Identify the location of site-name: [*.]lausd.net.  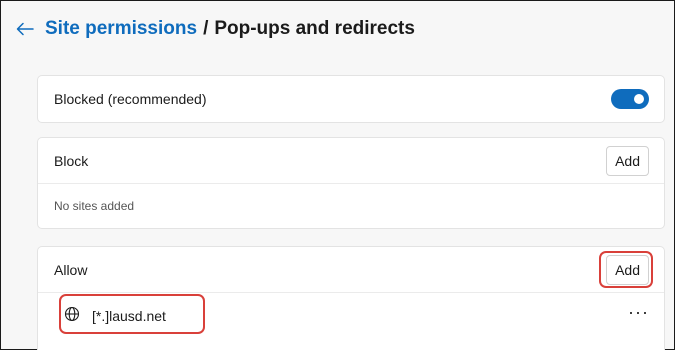
(129, 316).